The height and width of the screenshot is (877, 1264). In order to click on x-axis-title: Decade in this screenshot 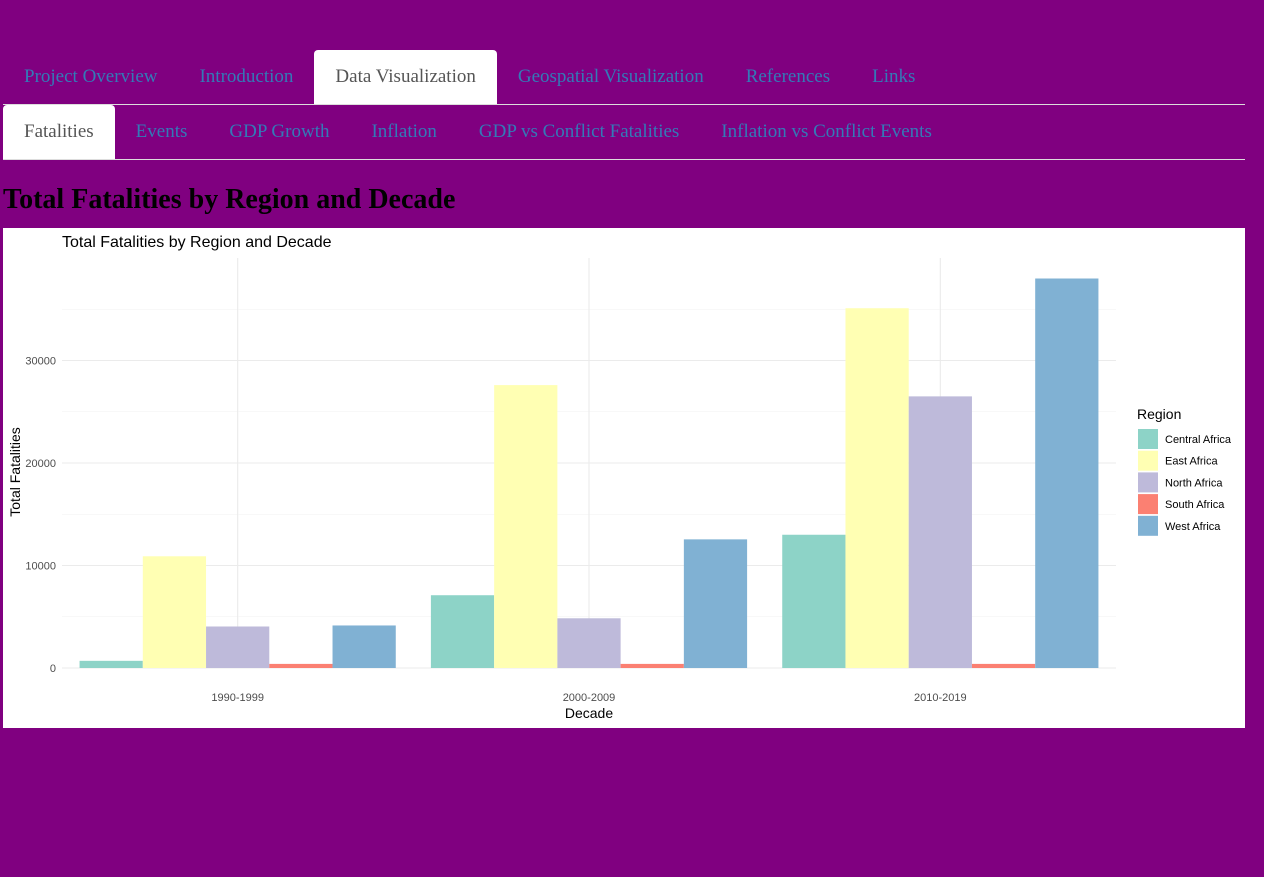, I will do `click(589, 713)`.